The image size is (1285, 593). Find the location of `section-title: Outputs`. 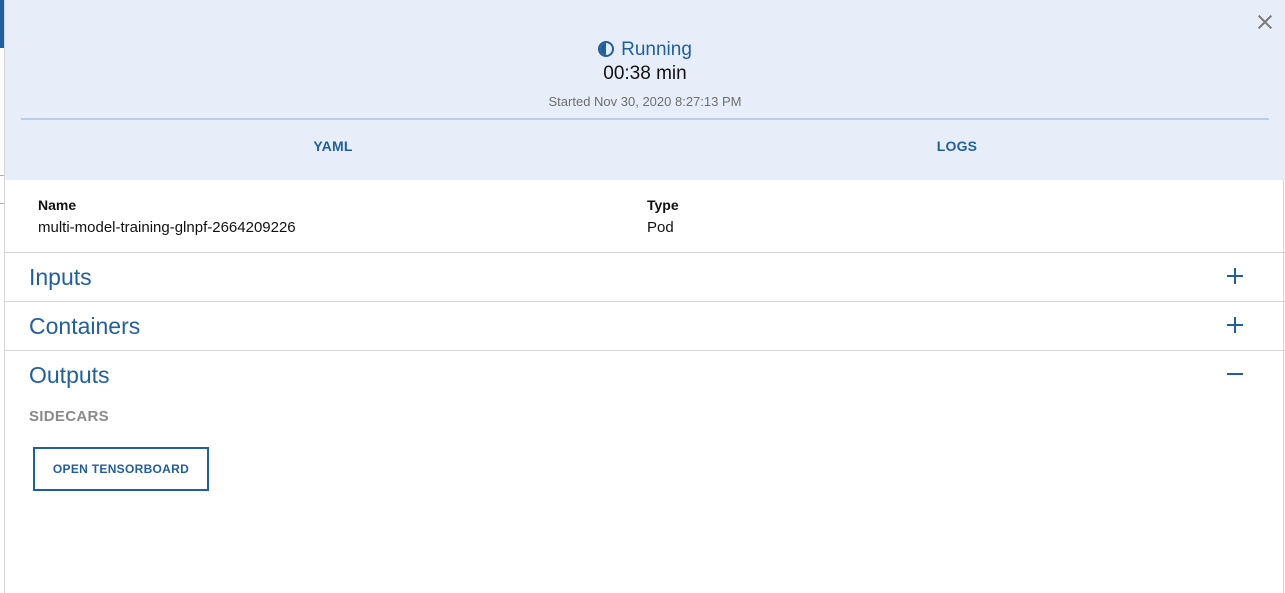

section-title: Outputs is located at coordinates (69, 375).